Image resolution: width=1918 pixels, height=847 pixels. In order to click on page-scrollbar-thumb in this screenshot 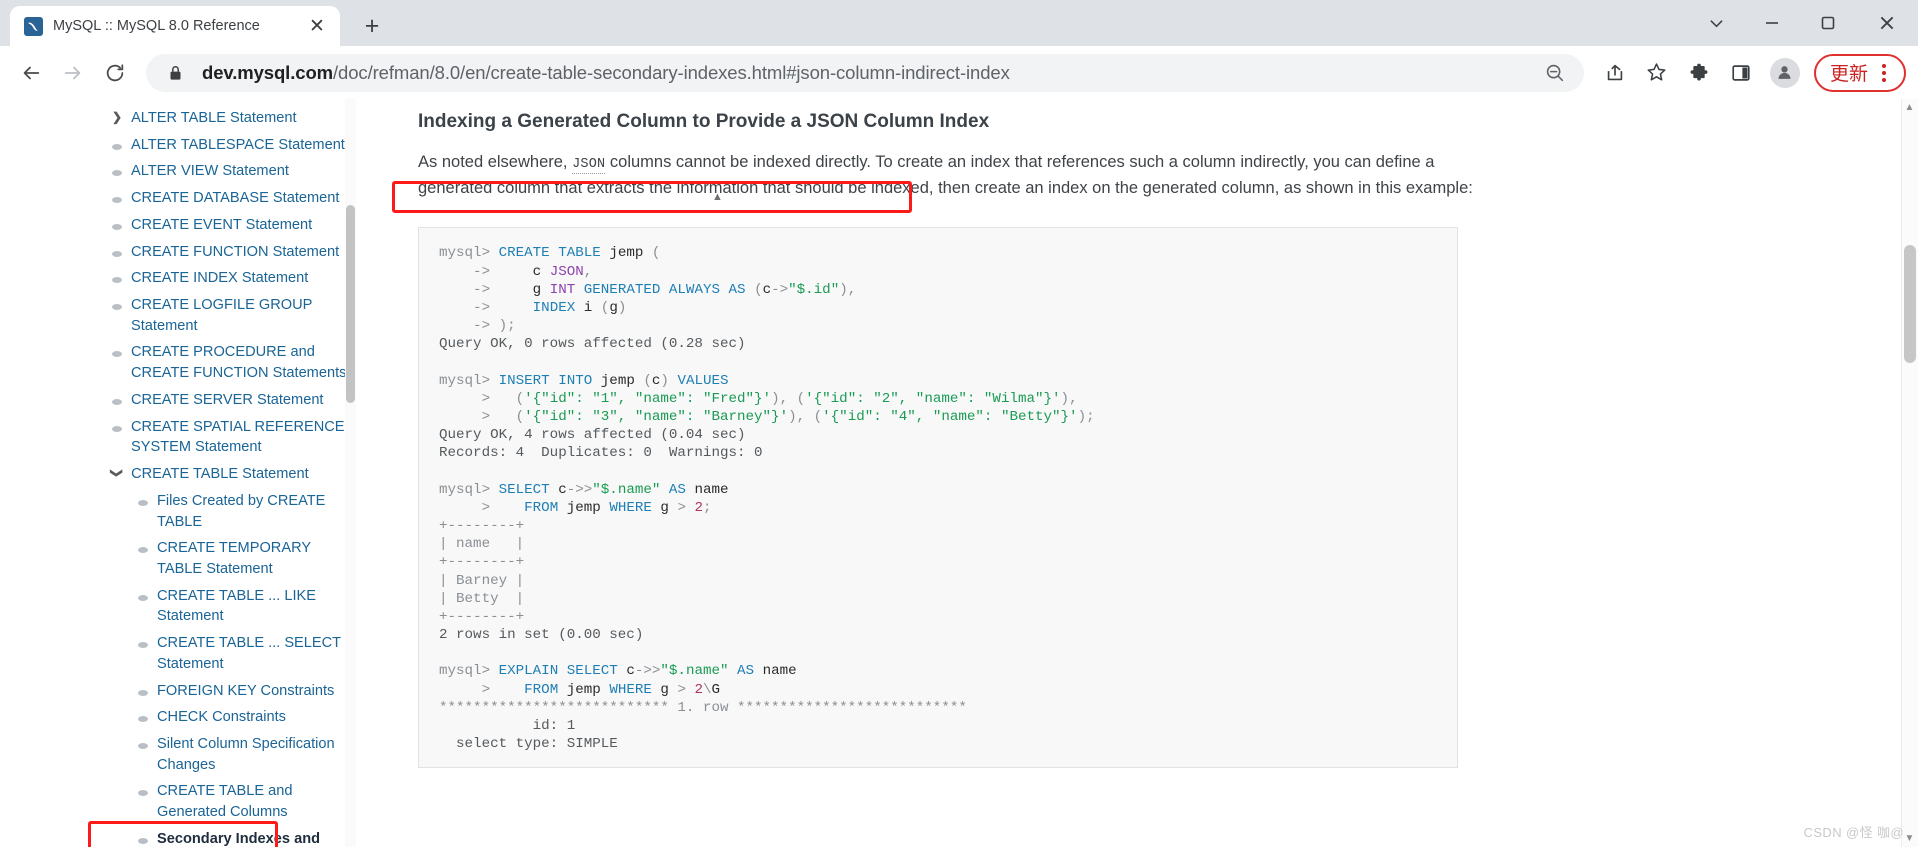, I will do `click(1910, 304)`.